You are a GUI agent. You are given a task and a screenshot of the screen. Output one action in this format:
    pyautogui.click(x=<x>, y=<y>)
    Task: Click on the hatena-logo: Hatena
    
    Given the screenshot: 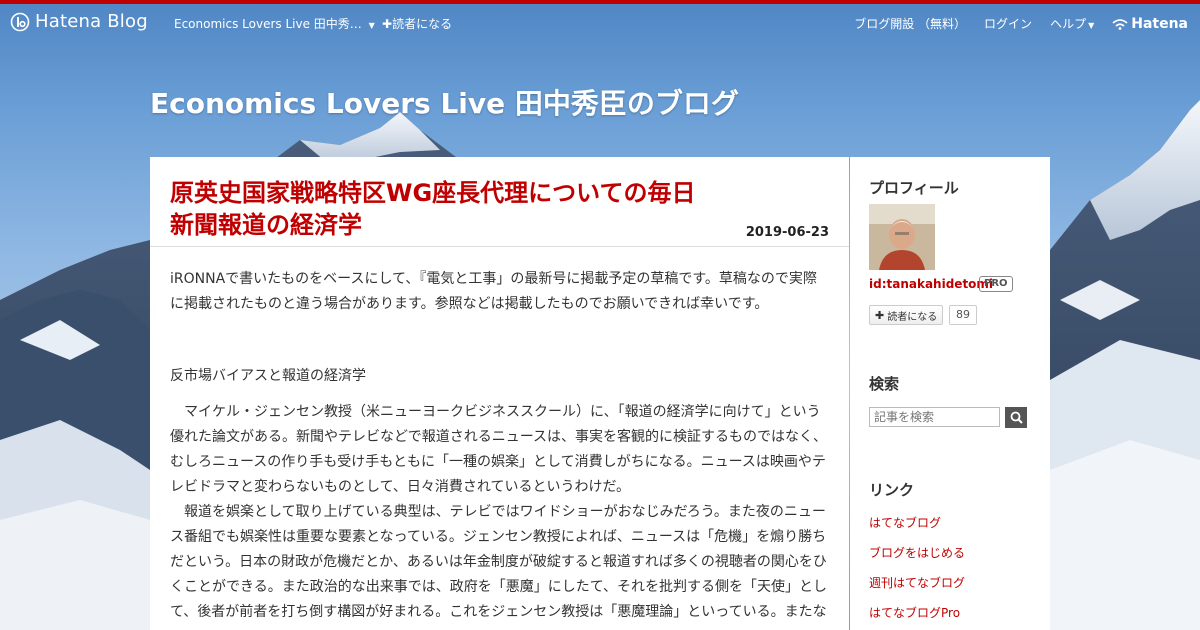 What is the action you would take?
    pyautogui.click(x=1150, y=24)
    